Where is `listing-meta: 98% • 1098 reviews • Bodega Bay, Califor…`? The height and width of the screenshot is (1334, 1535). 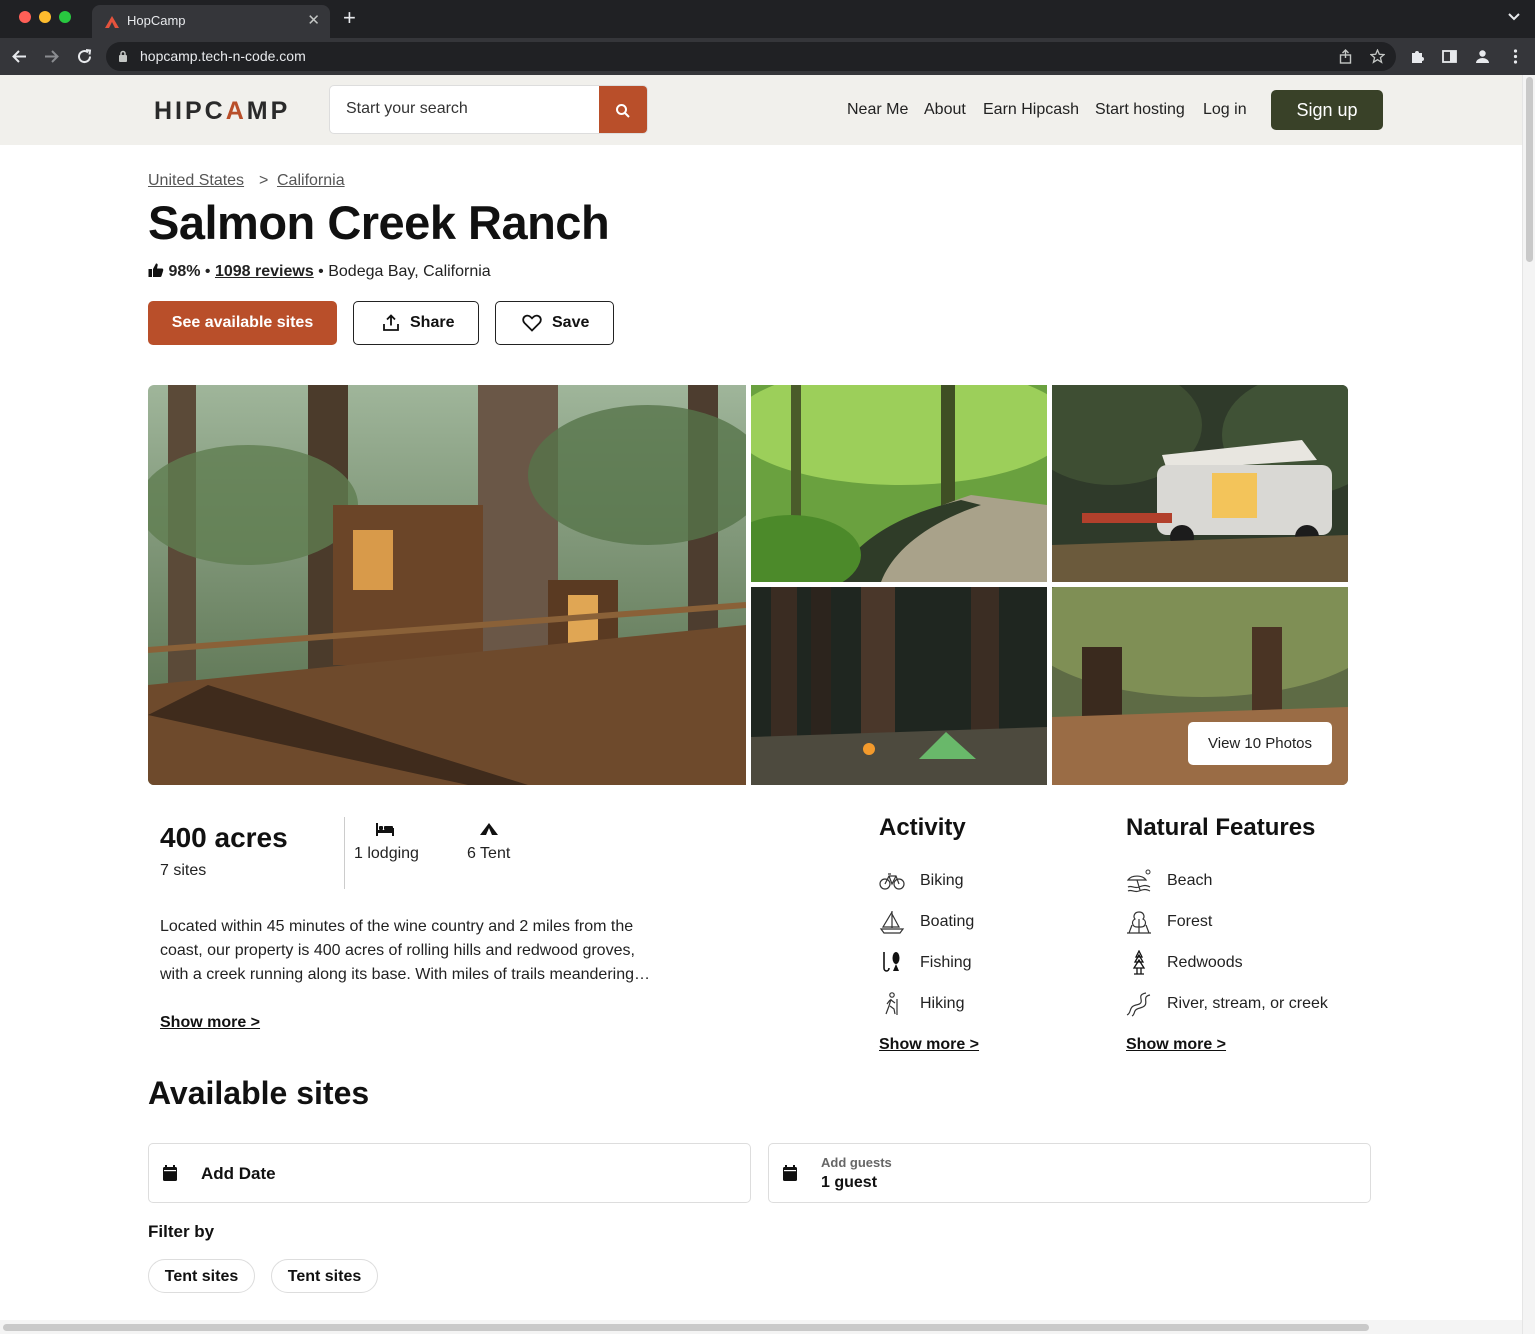
listing-meta: 98% • 1098 reviews • Bodega Bay, Califor… is located at coordinates (319, 271).